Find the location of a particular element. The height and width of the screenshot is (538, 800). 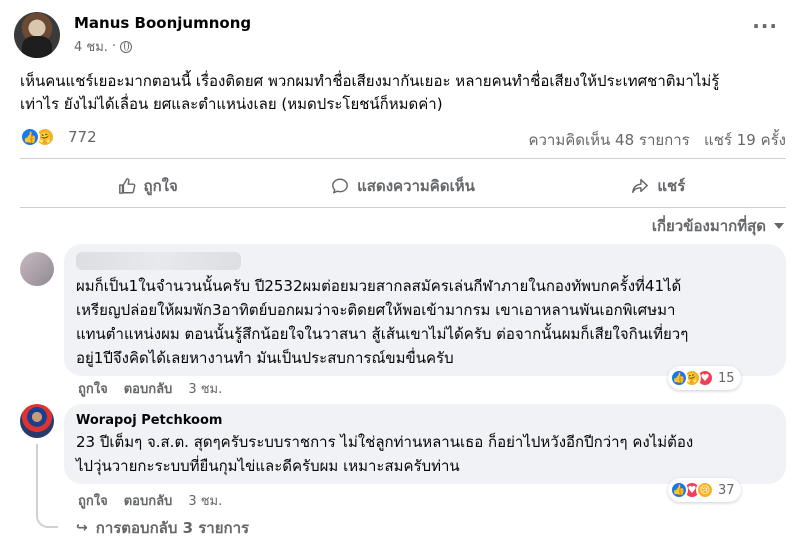

comment-reaction-count: 15 is located at coordinates (726, 378).